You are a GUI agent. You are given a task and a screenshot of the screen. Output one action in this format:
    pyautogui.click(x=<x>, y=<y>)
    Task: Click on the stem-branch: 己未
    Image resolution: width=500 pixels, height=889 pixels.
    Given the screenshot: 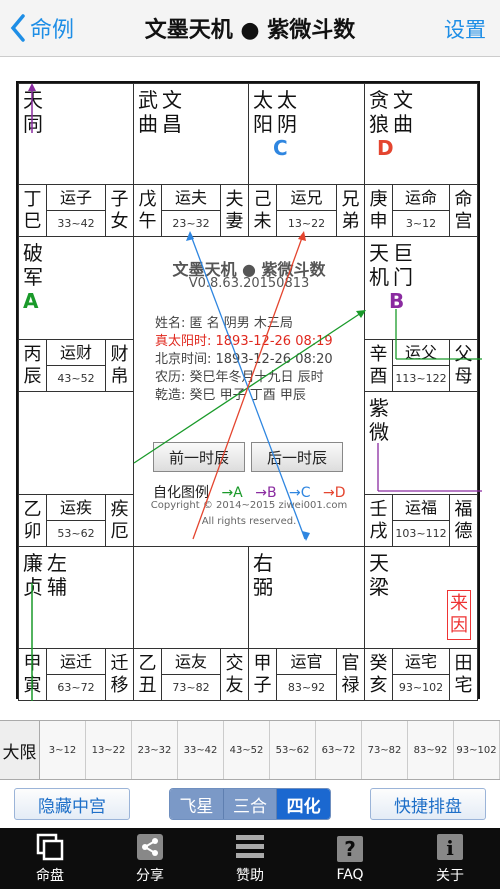 What is the action you would take?
    pyautogui.click(x=263, y=210)
    